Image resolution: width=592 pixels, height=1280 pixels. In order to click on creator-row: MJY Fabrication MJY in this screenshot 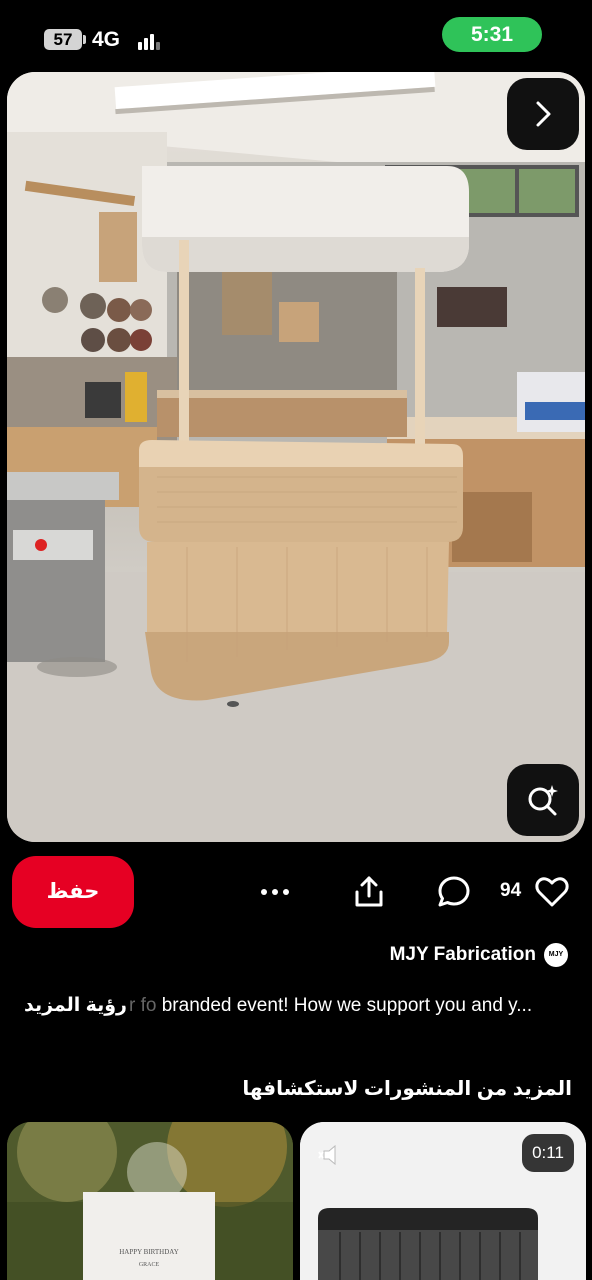, I will do `click(479, 955)`.